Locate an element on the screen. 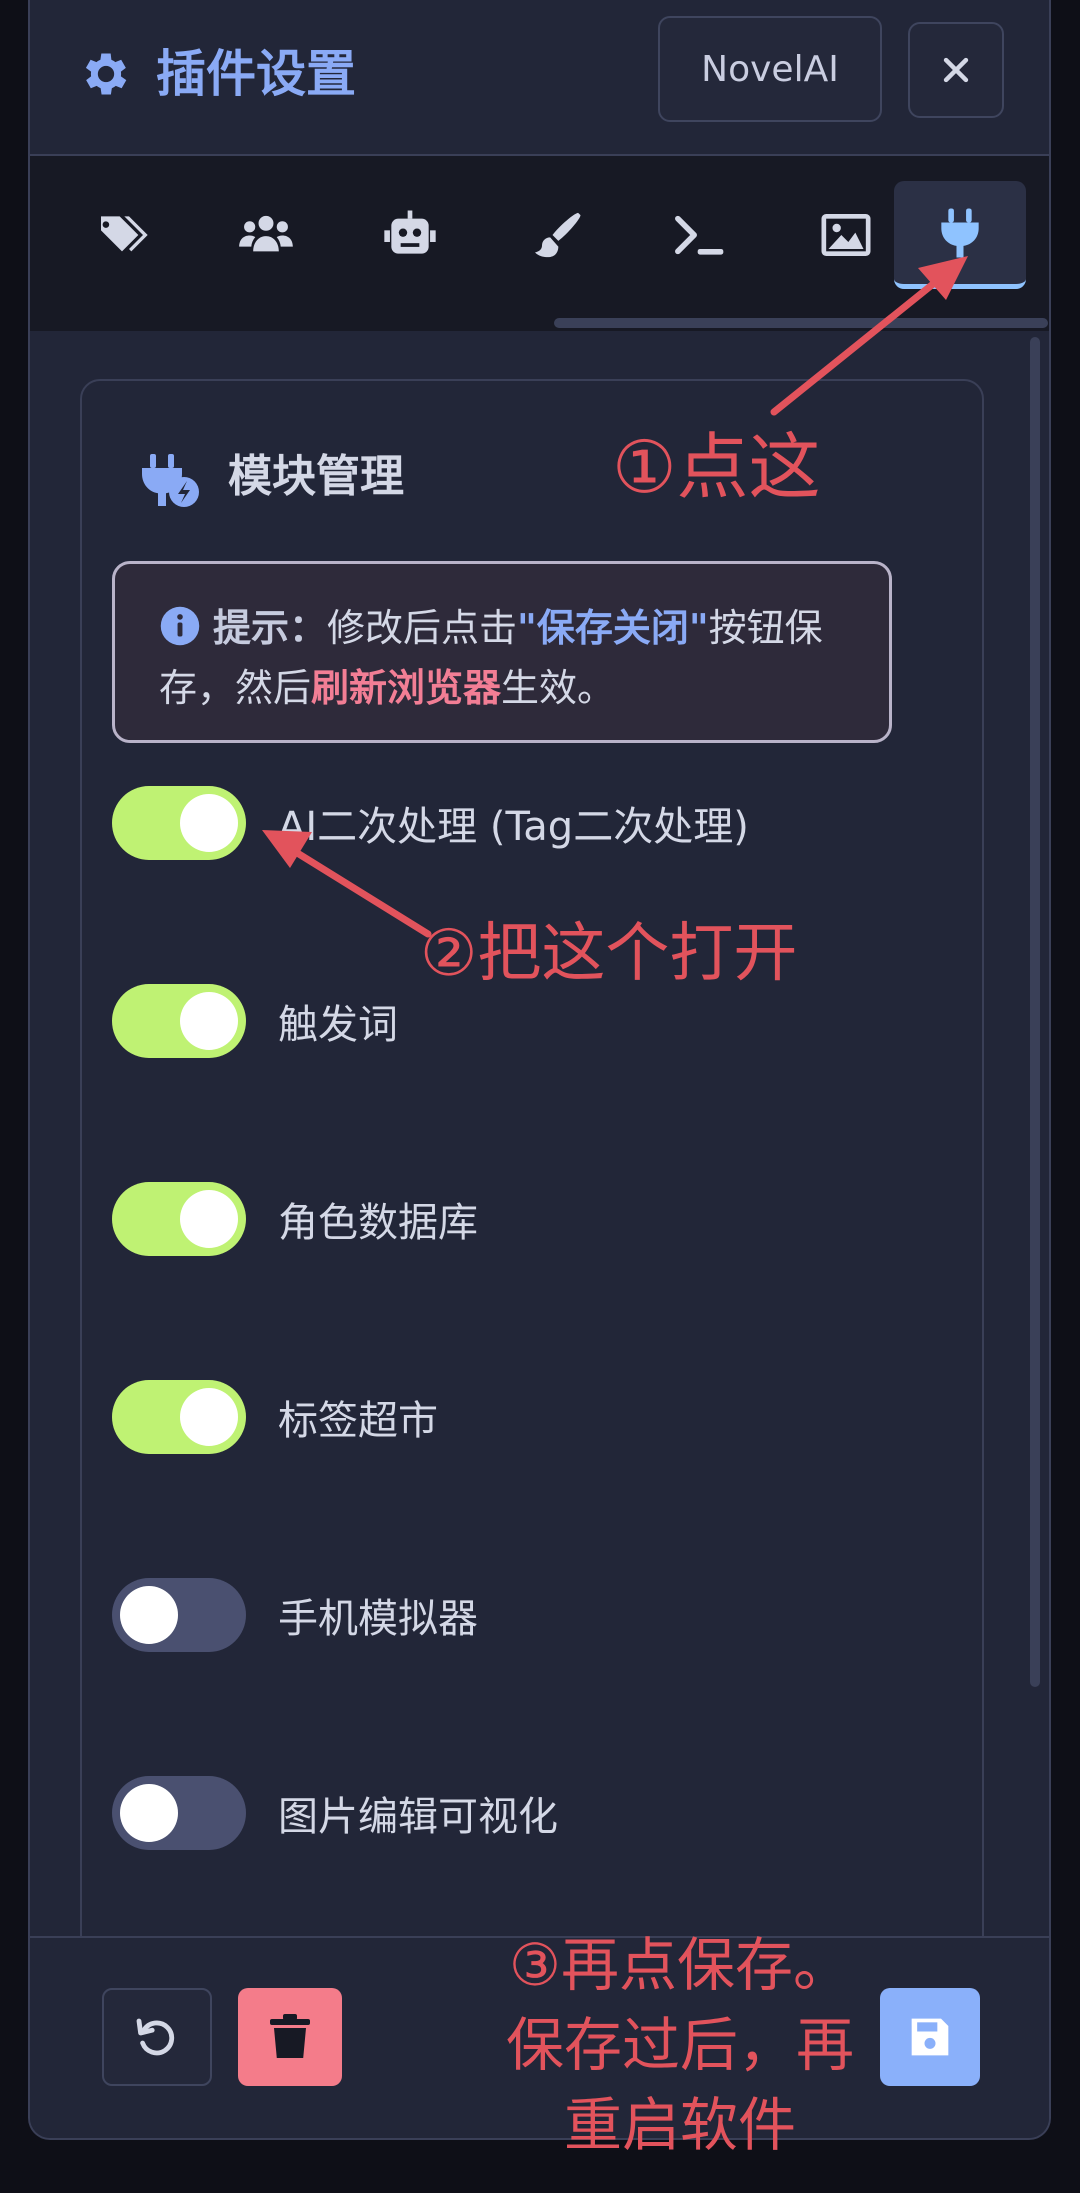 The height and width of the screenshot is (2193, 1080). panel-header: 插件设置 NovelAI is located at coordinates (539, 78).